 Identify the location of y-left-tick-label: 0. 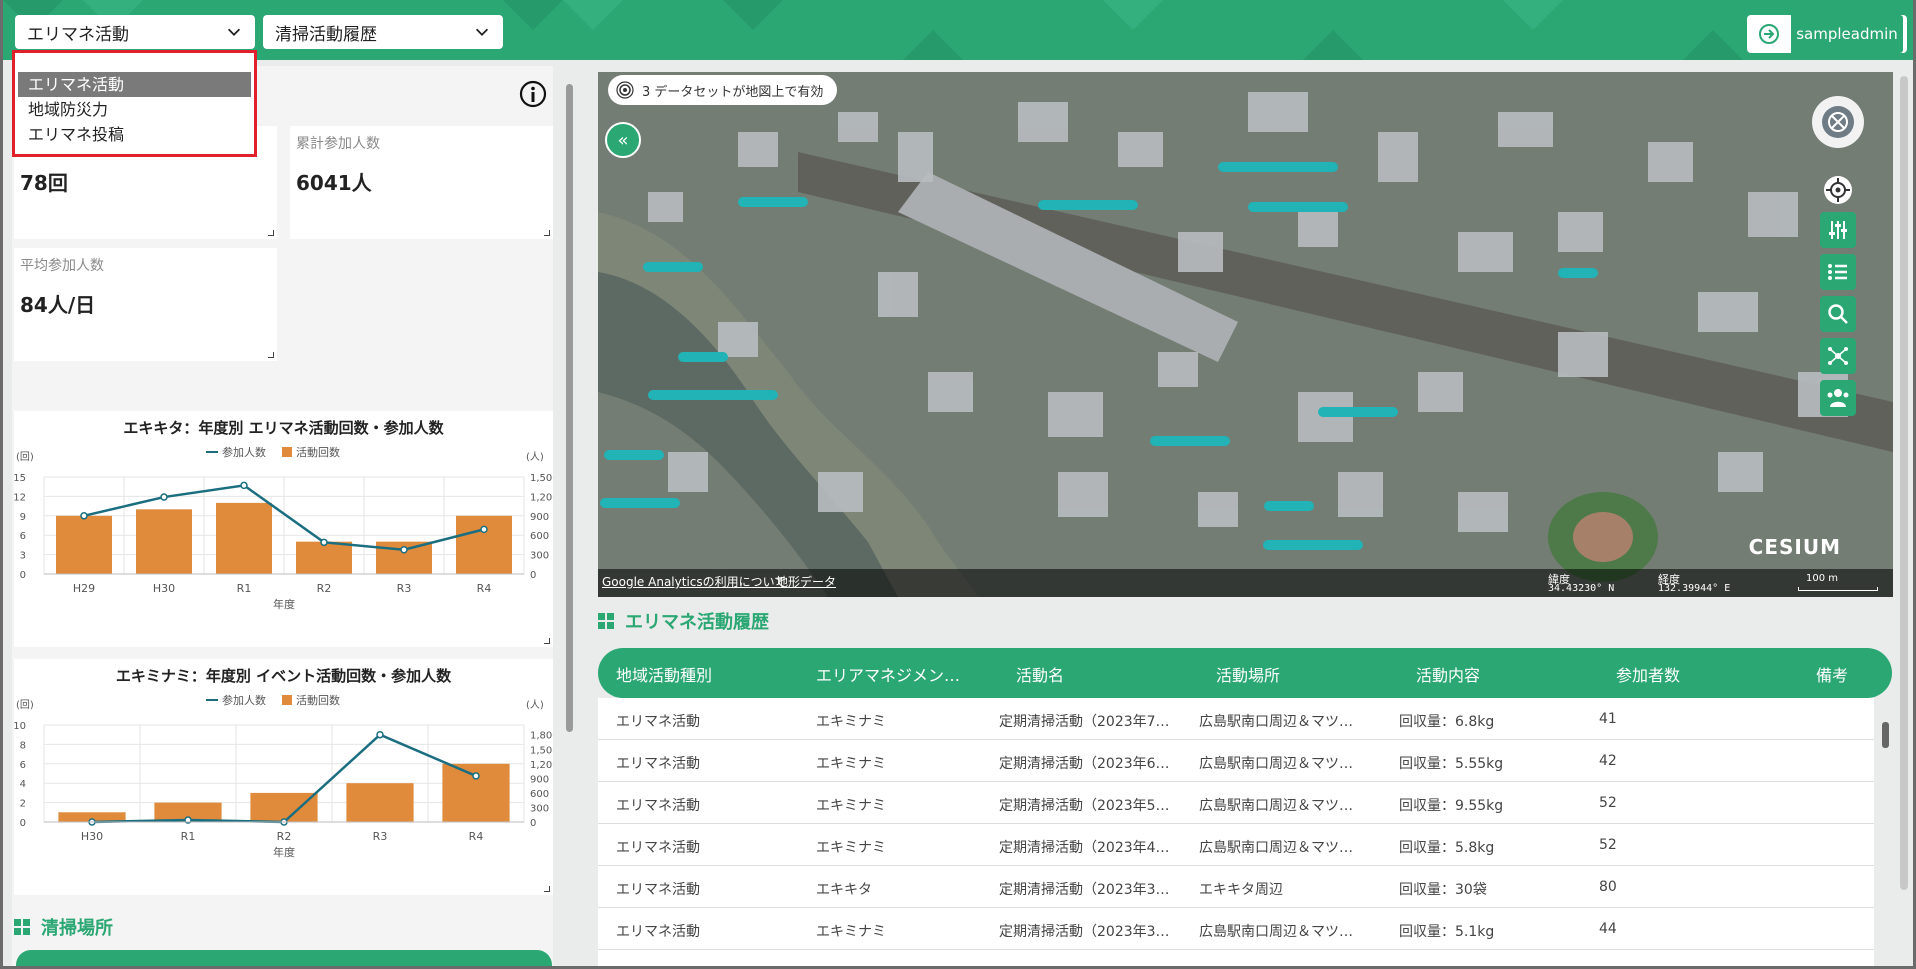
(23, 823).